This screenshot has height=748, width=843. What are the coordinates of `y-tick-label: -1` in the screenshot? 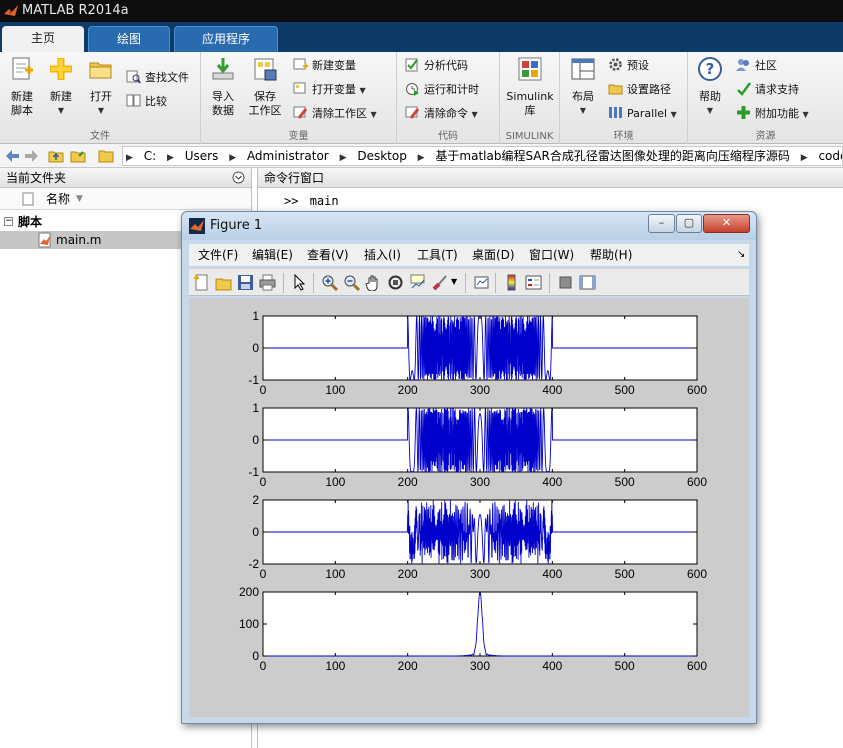 It's located at (253, 380).